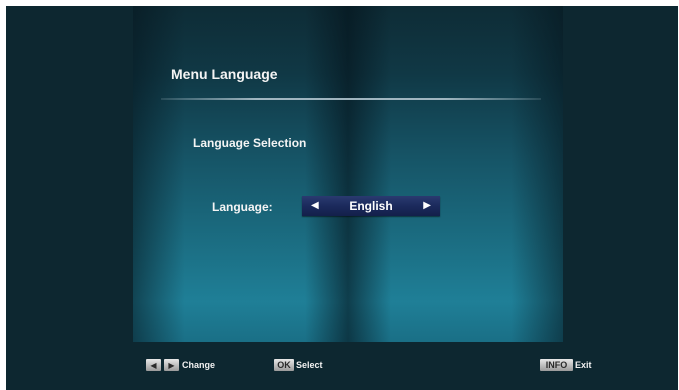 This screenshot has height=390, width=679. What do you see at coordinates (250, 143) in the screenshot?
I see `section-heading: Language Selection` at bounding box center [250, 143].